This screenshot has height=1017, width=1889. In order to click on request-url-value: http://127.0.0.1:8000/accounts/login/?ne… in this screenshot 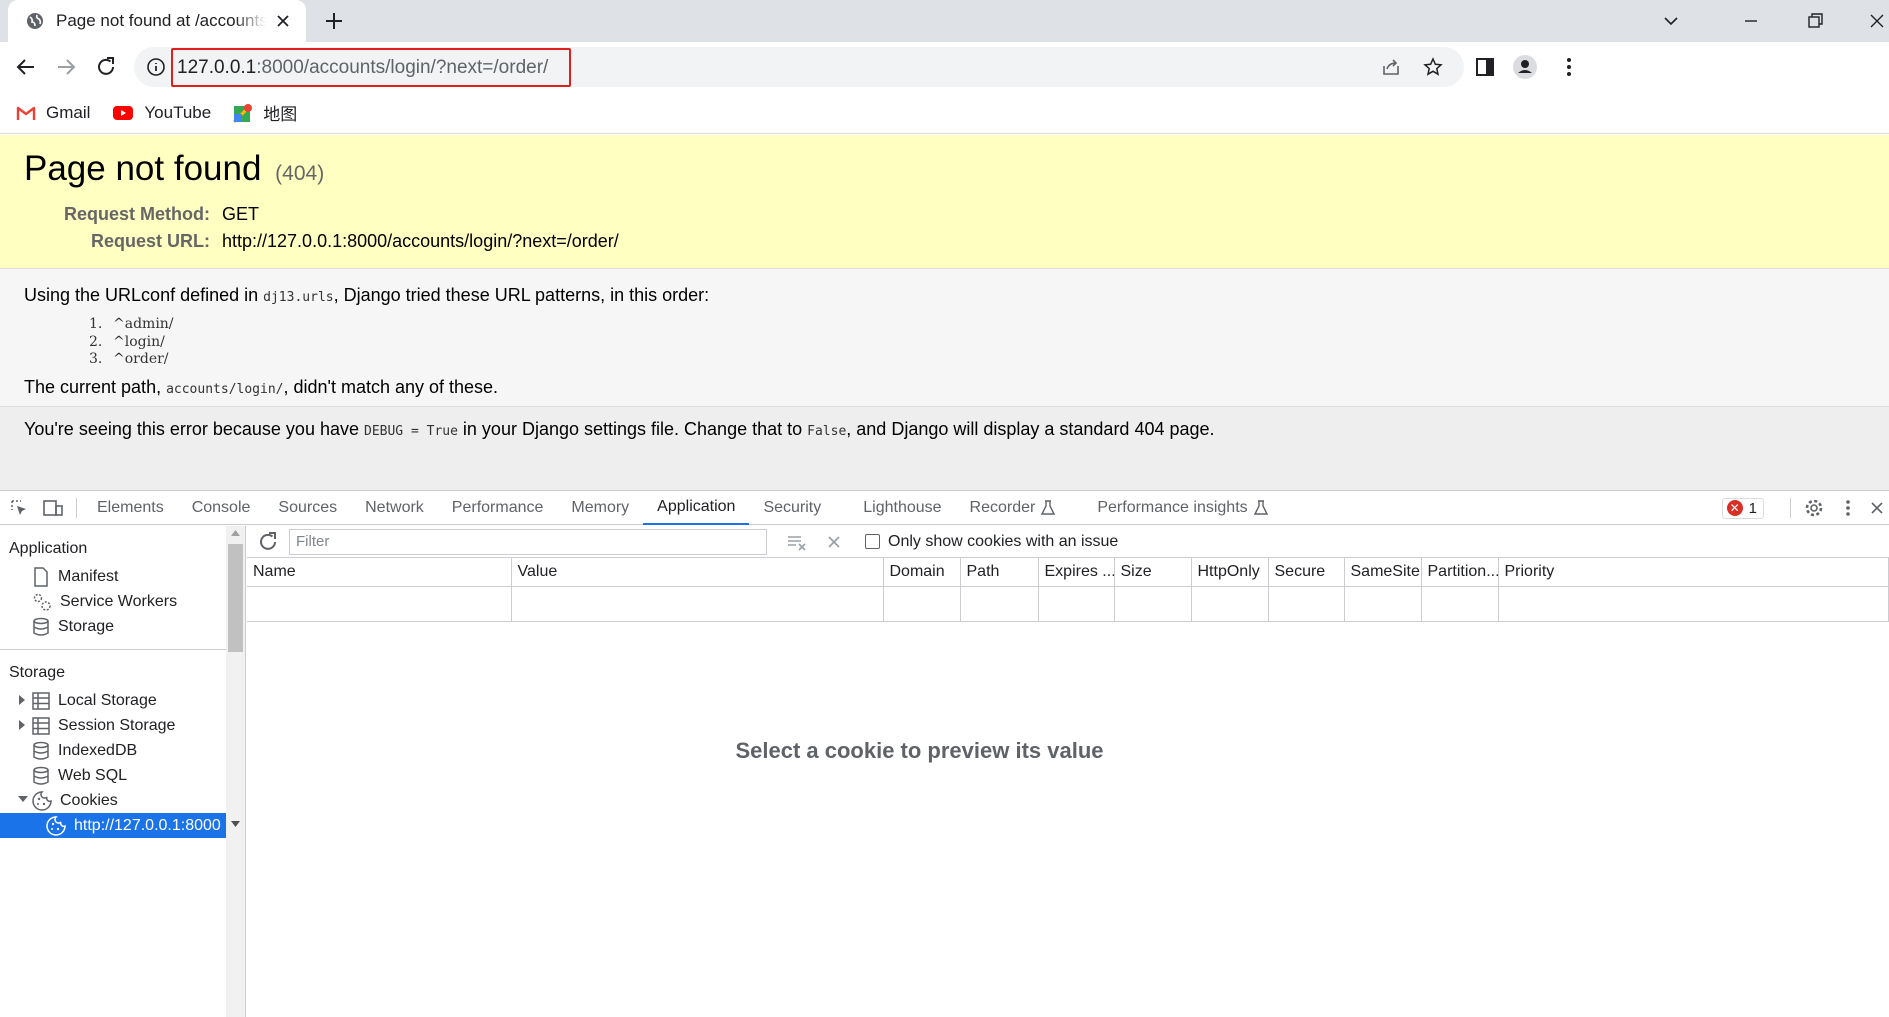, I will do `click(420, 241)`.